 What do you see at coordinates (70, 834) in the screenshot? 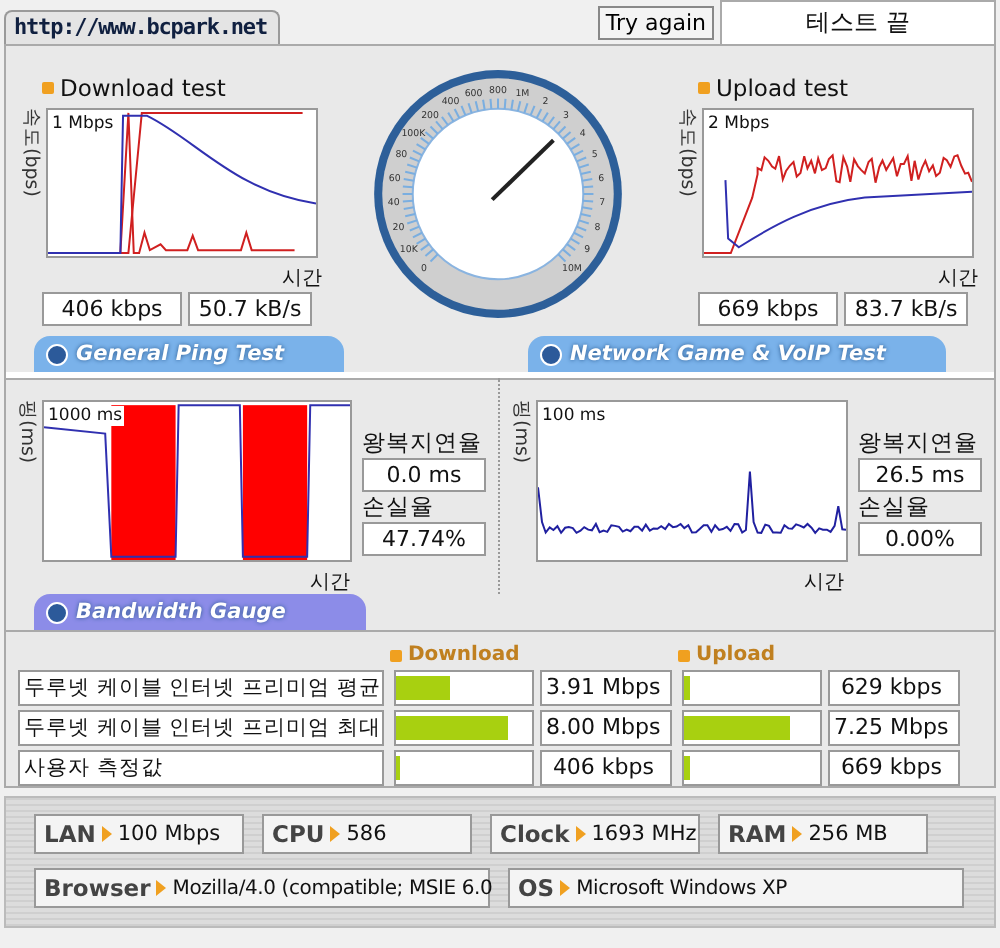
I see `info-label: LAN` at bounding box center [70, 834].